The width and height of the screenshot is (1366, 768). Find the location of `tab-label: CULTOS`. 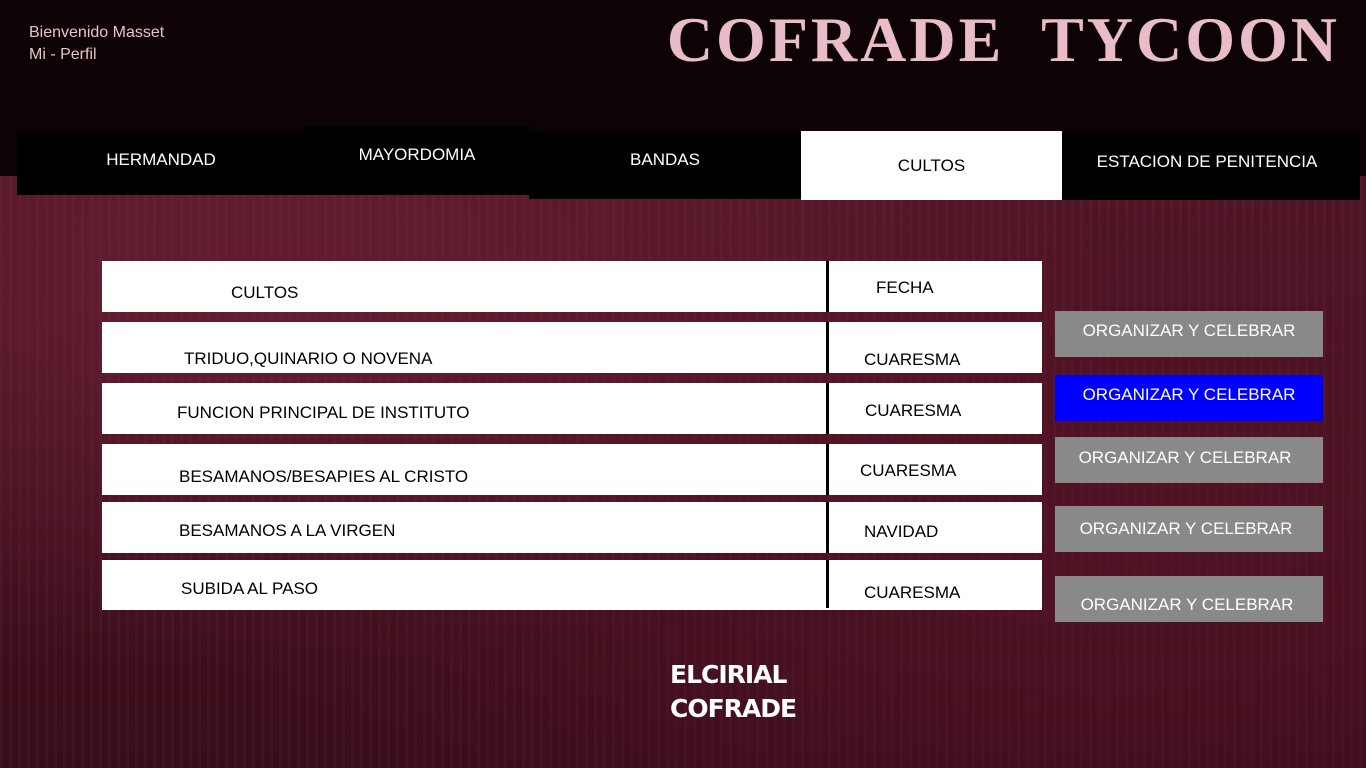

tab-label: CULTOS is located at coordinates (931, 165).